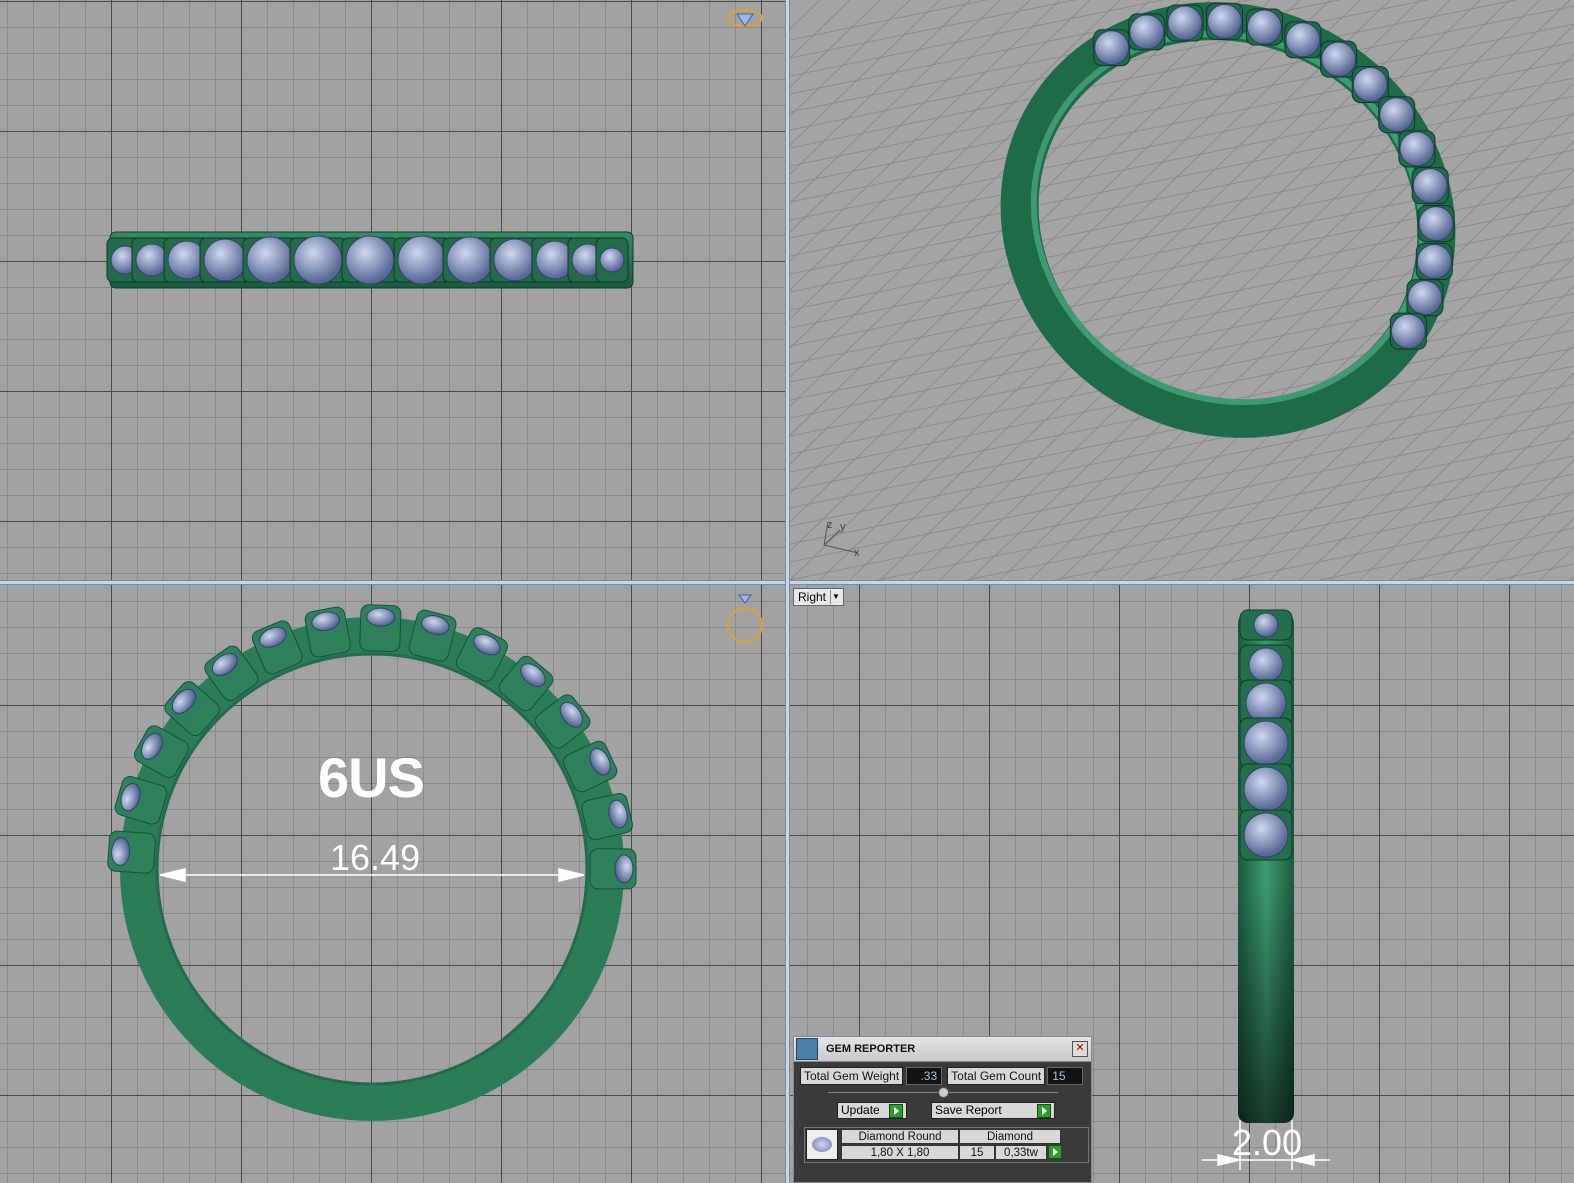  Describe the element at coordinates (434, 149) in the screenshot. I see `ring-top-view` at that location.